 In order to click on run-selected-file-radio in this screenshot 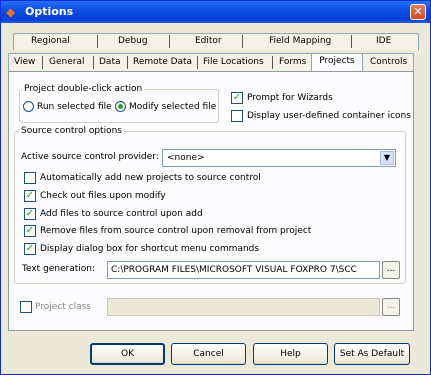, I will do `click(28, 106)`.